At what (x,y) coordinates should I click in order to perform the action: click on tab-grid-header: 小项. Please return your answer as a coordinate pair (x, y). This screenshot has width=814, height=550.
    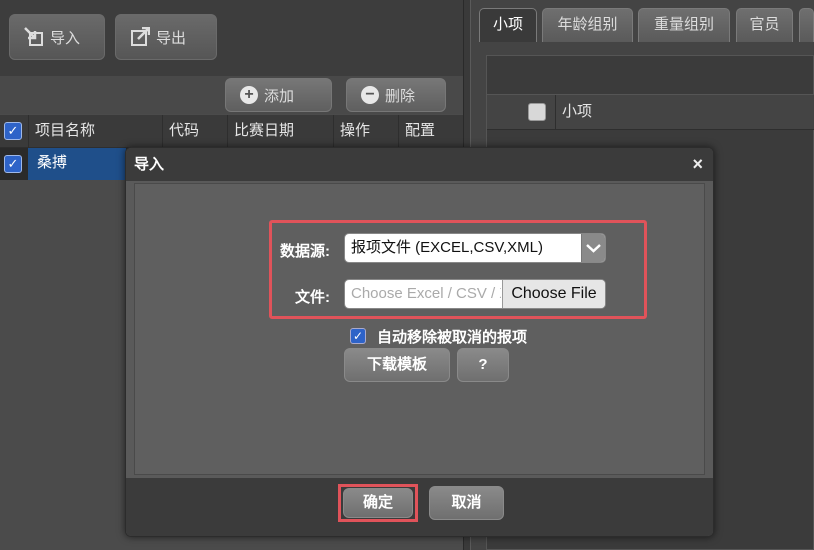
    Looking at the image, I should click on (650, 112).